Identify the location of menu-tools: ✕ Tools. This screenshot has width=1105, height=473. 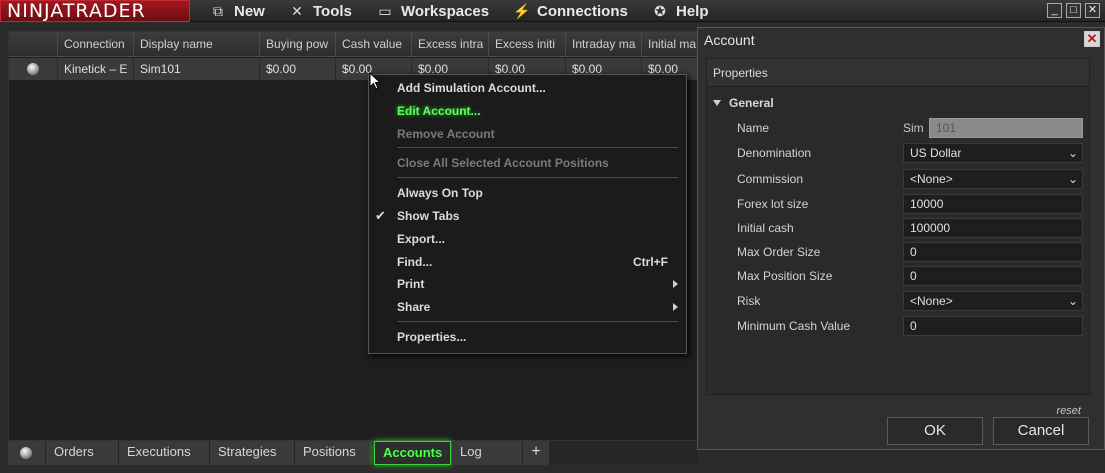
(320, 11).